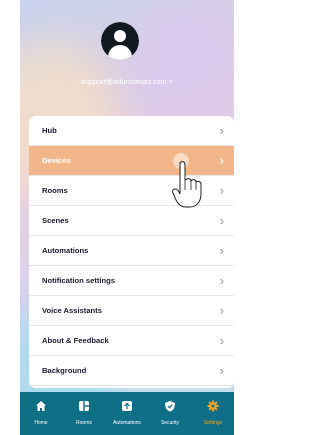  Describe the element at coordinates (170, 413) in the screenshot. I see `tab-security: Security` at that location.